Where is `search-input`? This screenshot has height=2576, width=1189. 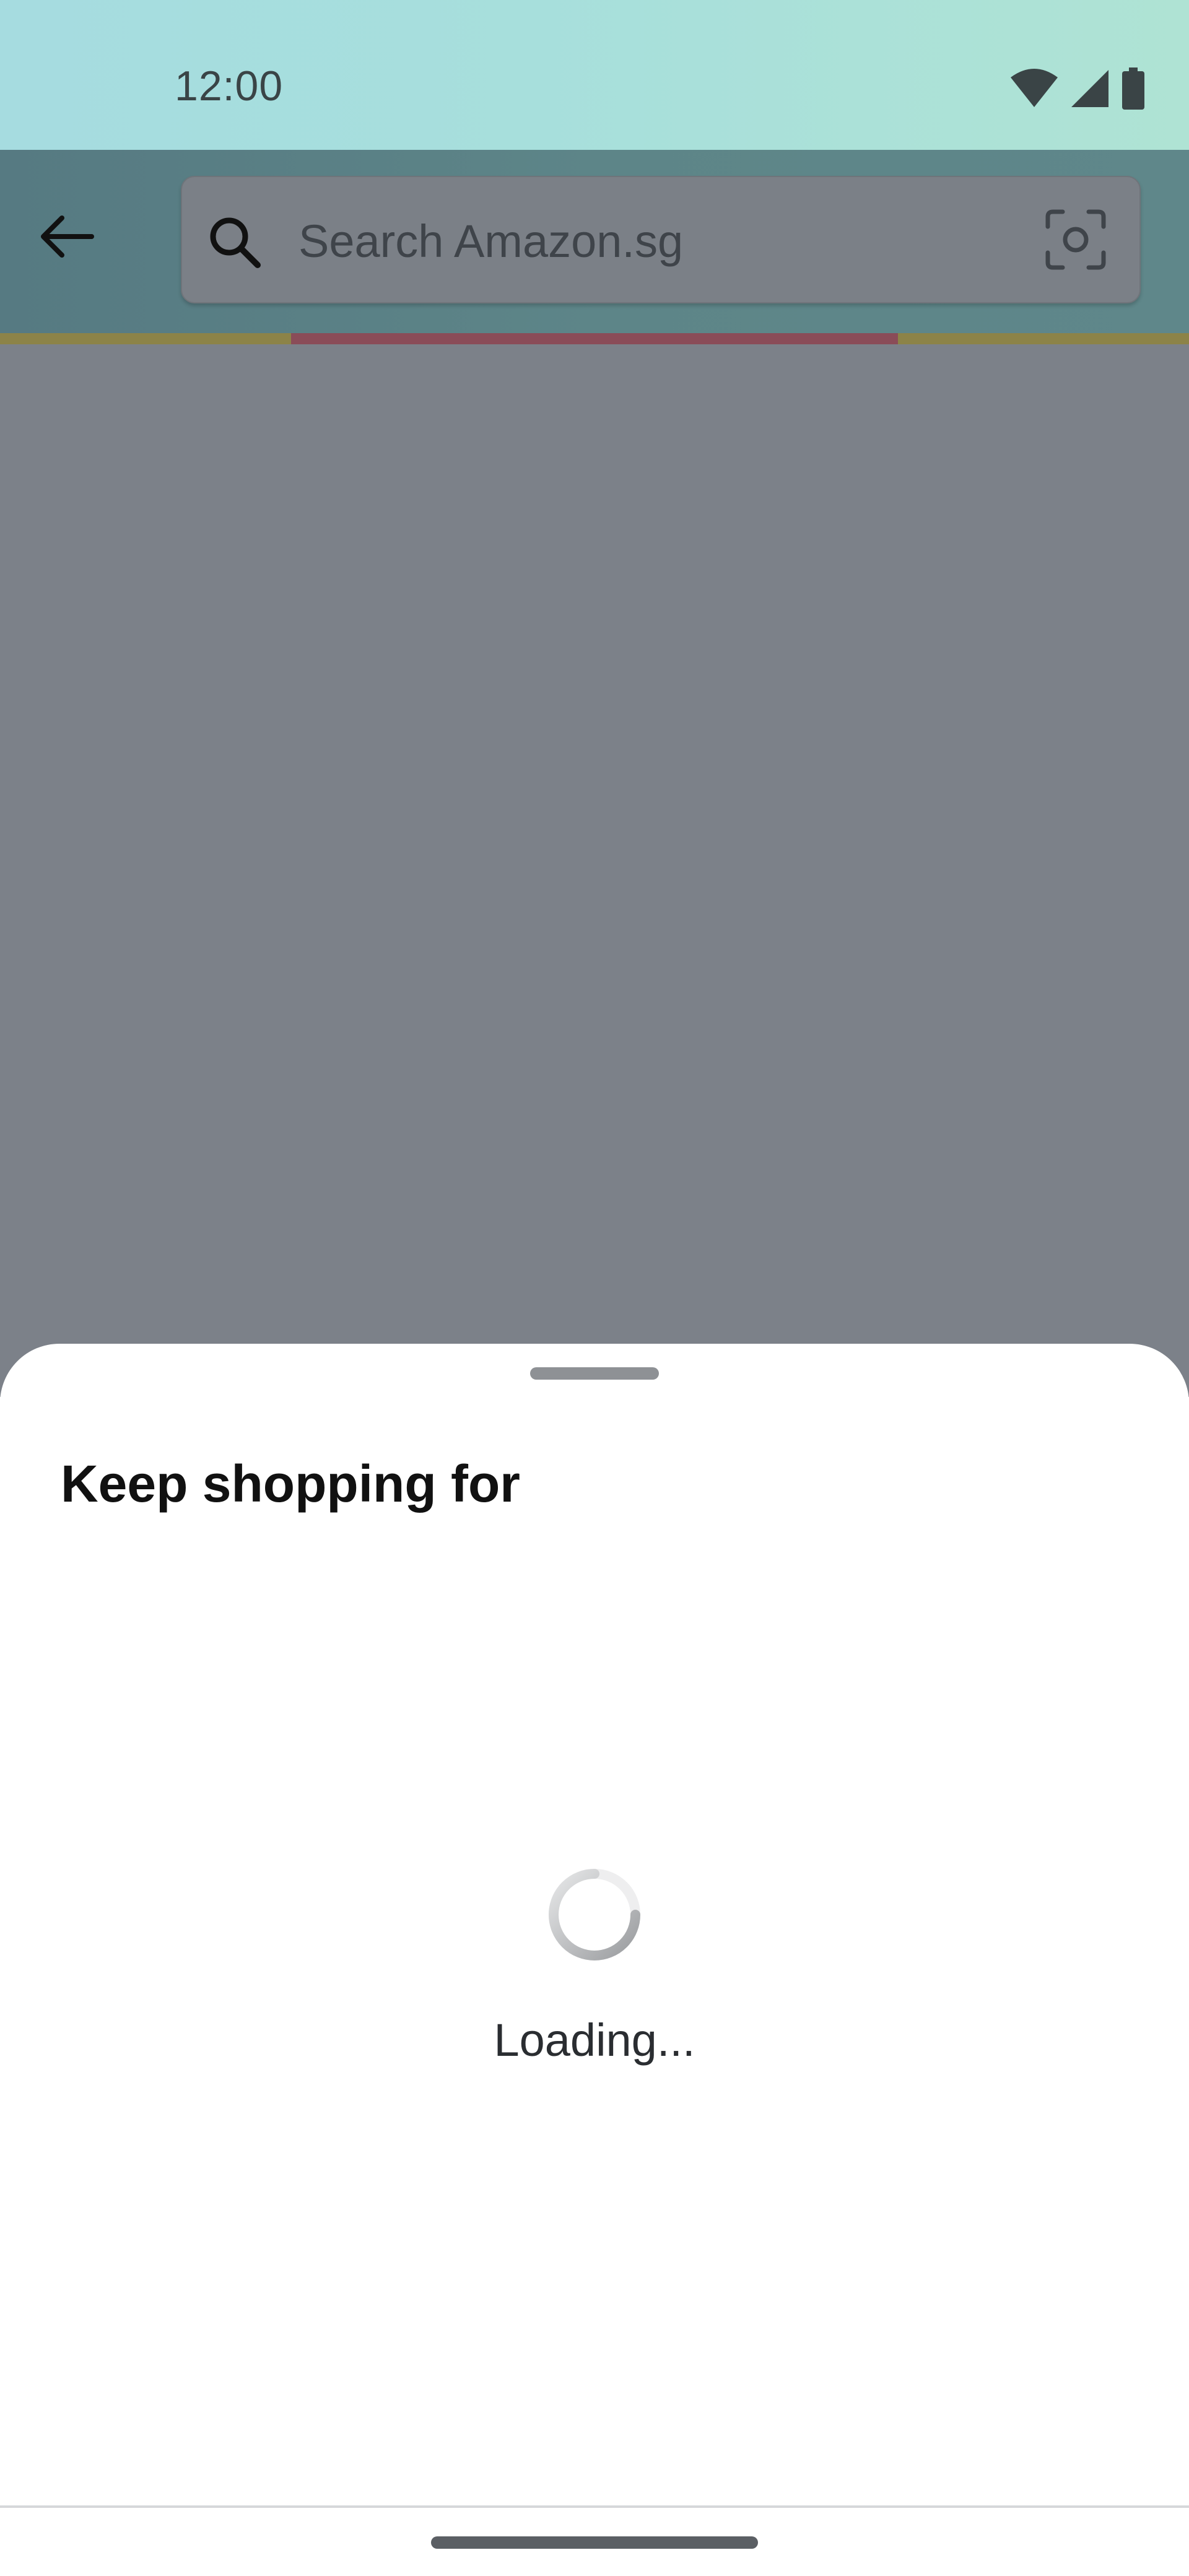
search-input is located at coordinates (654, 240).